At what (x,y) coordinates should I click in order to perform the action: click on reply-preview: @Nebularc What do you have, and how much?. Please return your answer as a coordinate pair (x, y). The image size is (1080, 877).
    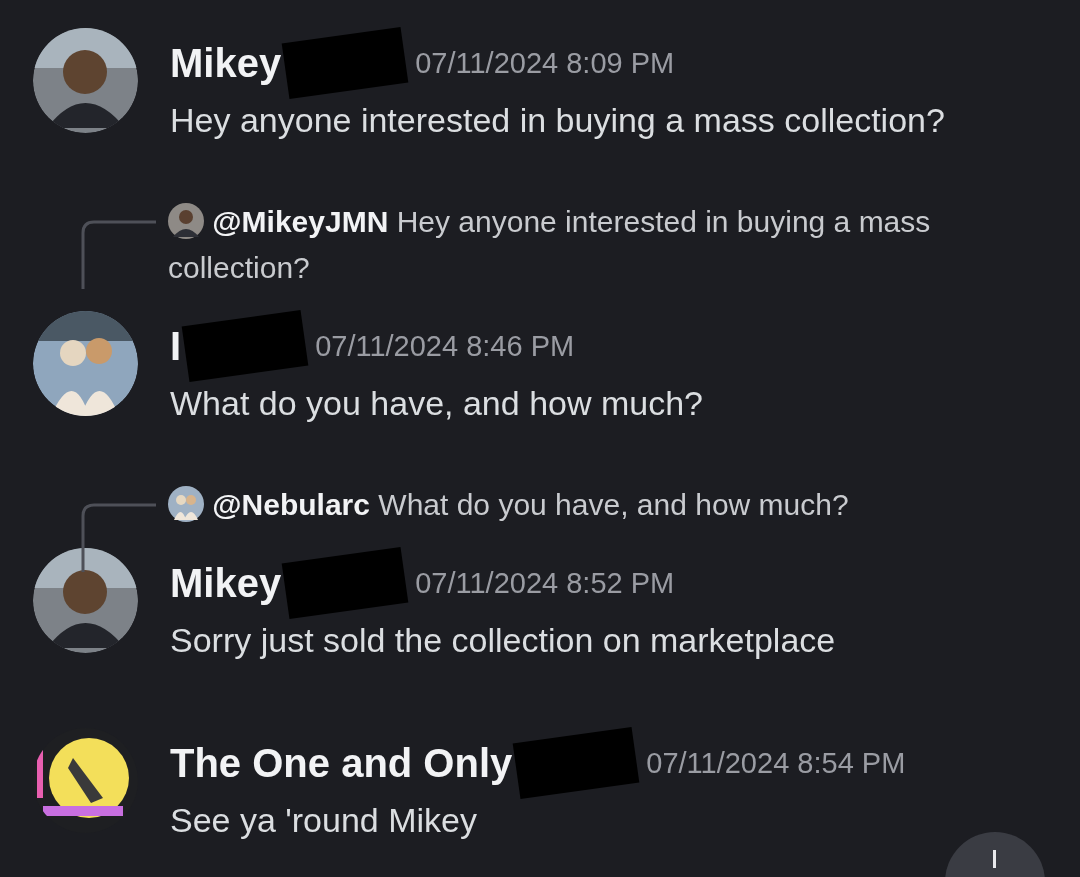
    Looking at the image, I should click on (588, 505).